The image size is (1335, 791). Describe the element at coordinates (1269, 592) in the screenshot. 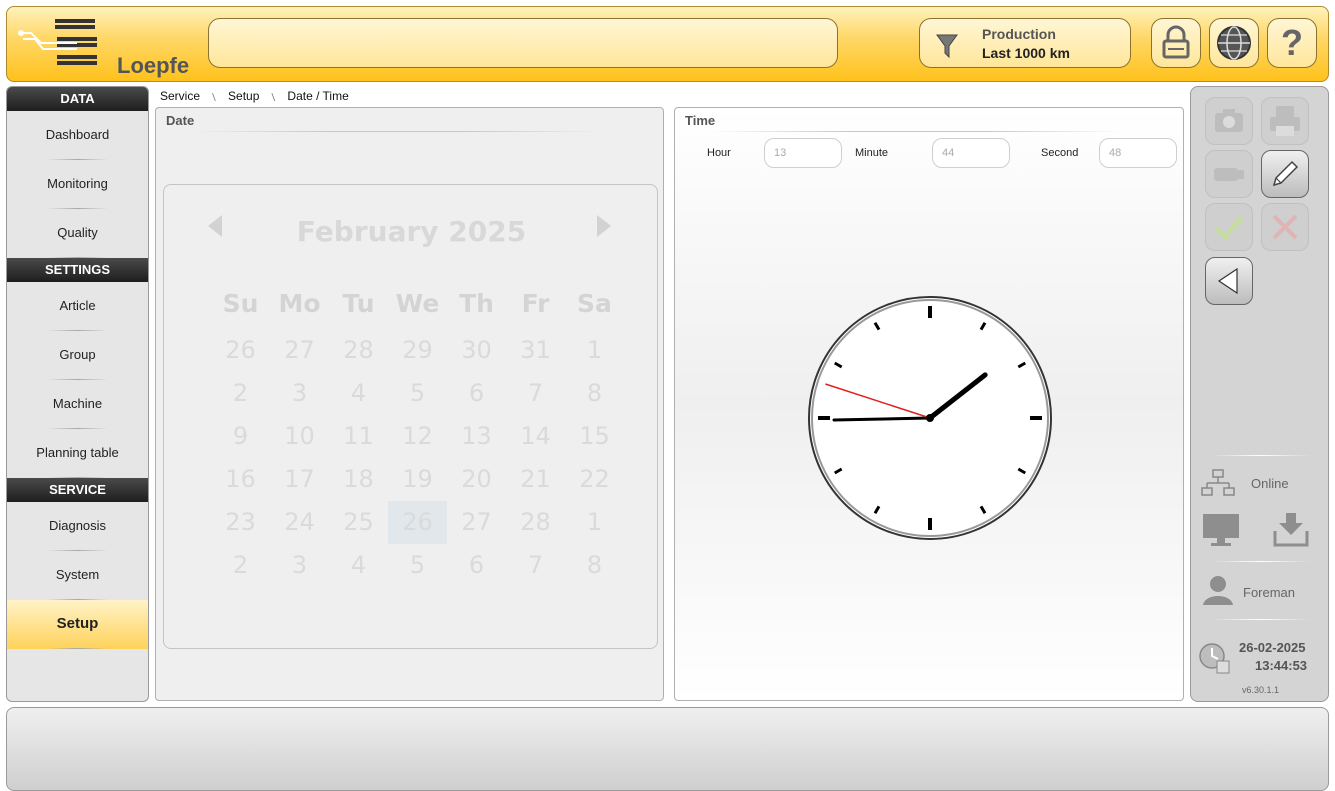

I see `user-role-label: Foreman` at that location.